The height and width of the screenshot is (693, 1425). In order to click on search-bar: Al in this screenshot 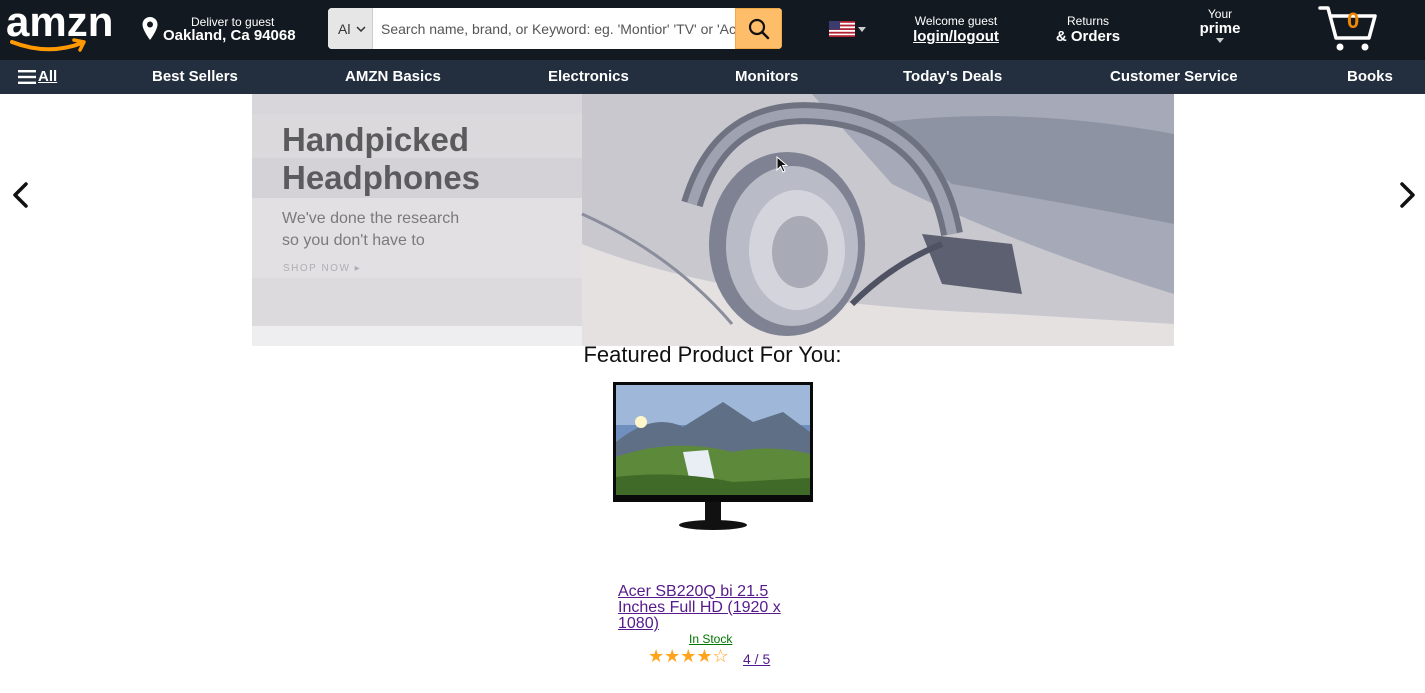, I will do `click(555, 28)`.